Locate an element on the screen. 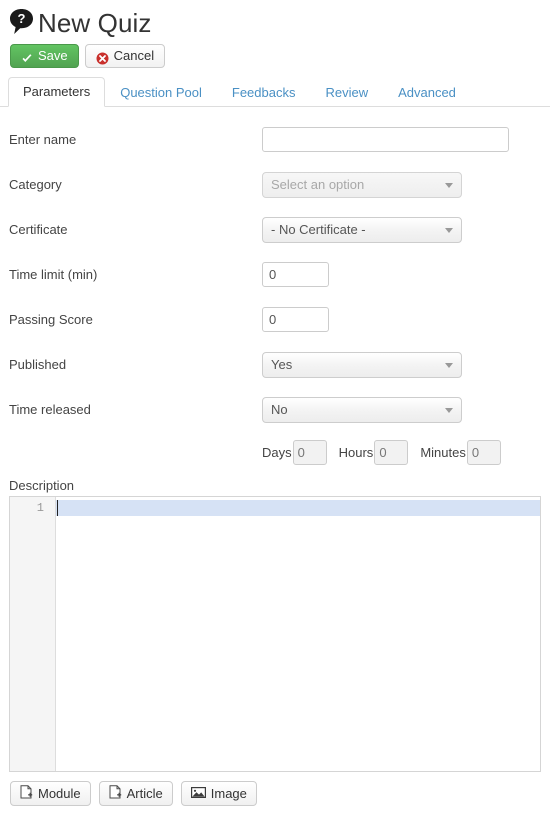 This screenshot has width=550, height=820. field-row-certificate: Certificate - No Certificate - is located at coordinates (275, 229).